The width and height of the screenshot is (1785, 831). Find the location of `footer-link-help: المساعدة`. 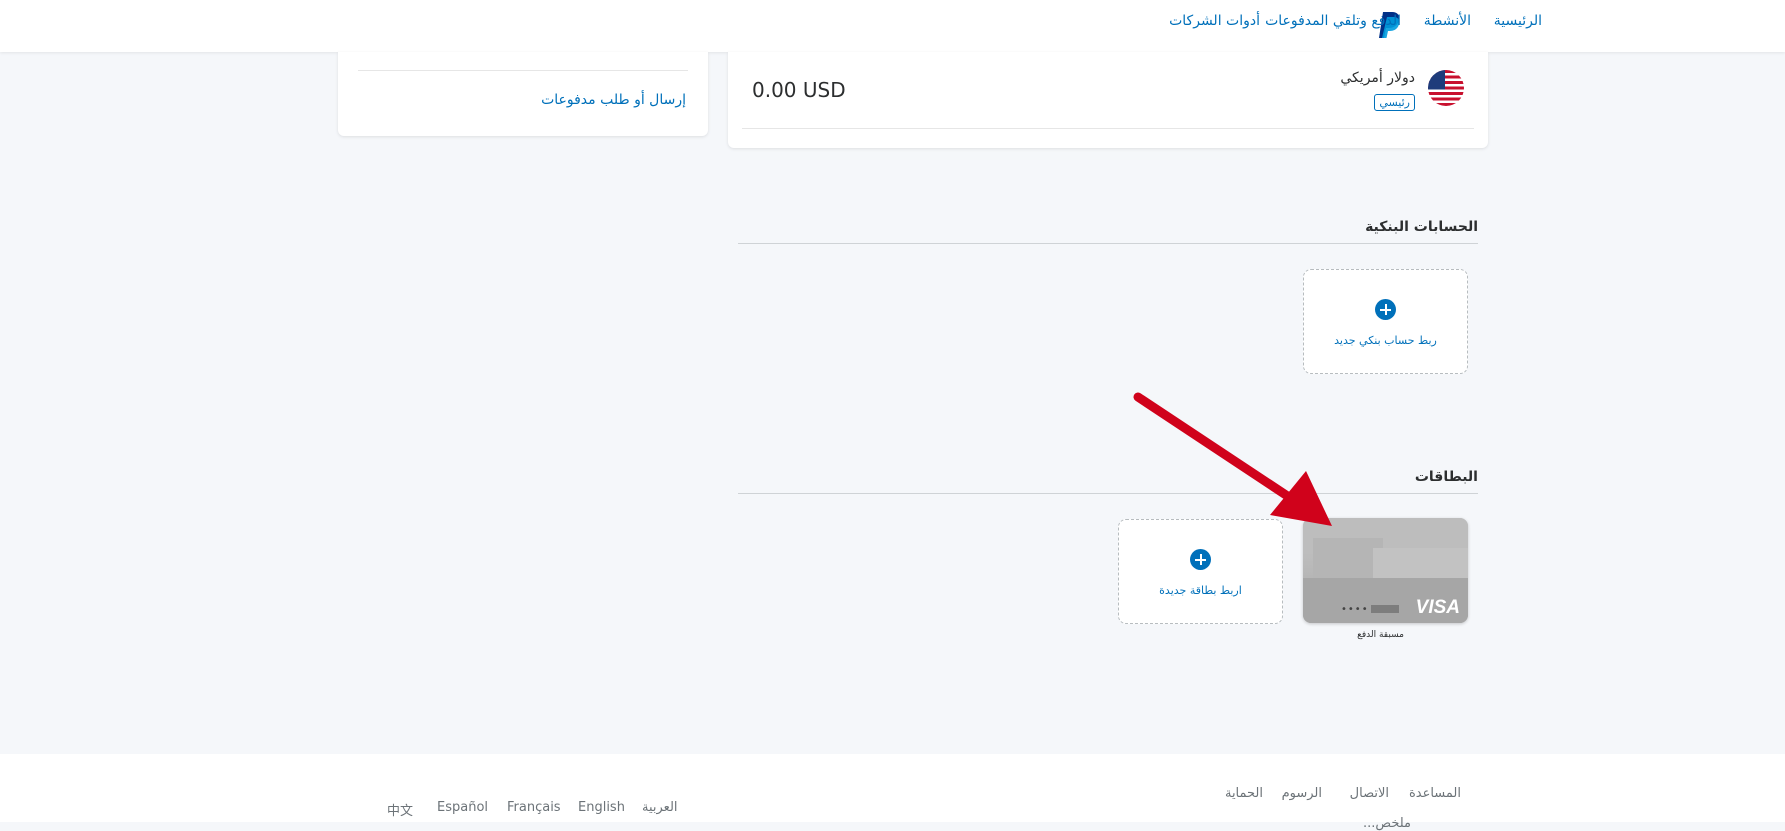

footer-link-help: المساعدة is located at coordinates (1435, 793).